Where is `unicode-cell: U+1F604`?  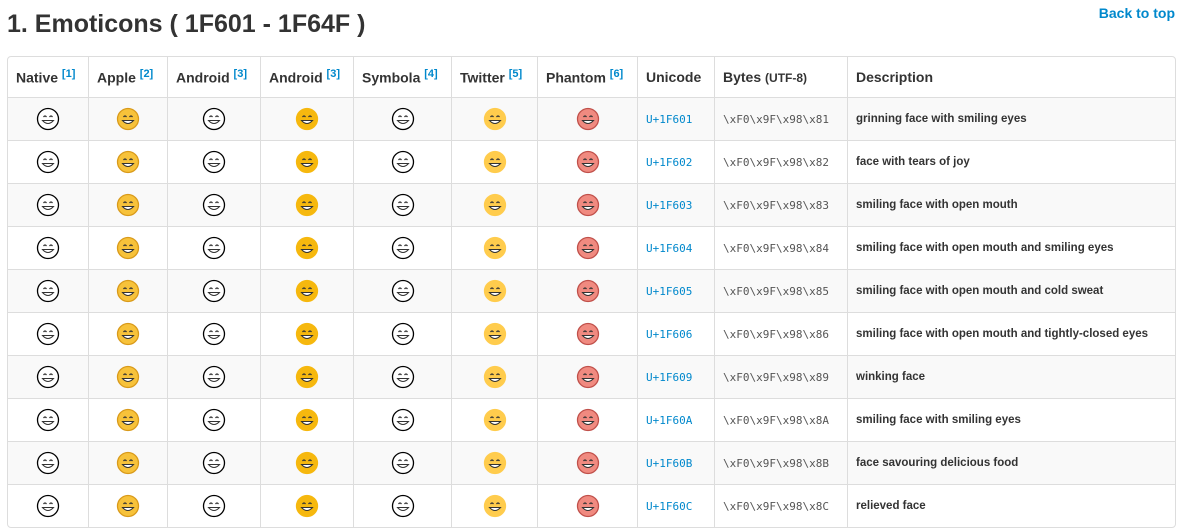 unicode-cell: U+1F604 is located at coordinates (675, 247).